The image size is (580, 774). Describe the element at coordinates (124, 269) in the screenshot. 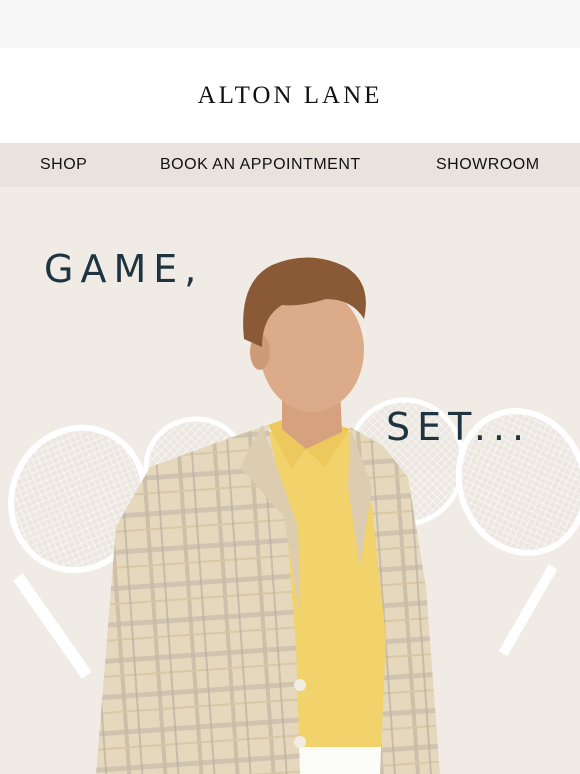

I see `headline-game: GAME,` at that location.